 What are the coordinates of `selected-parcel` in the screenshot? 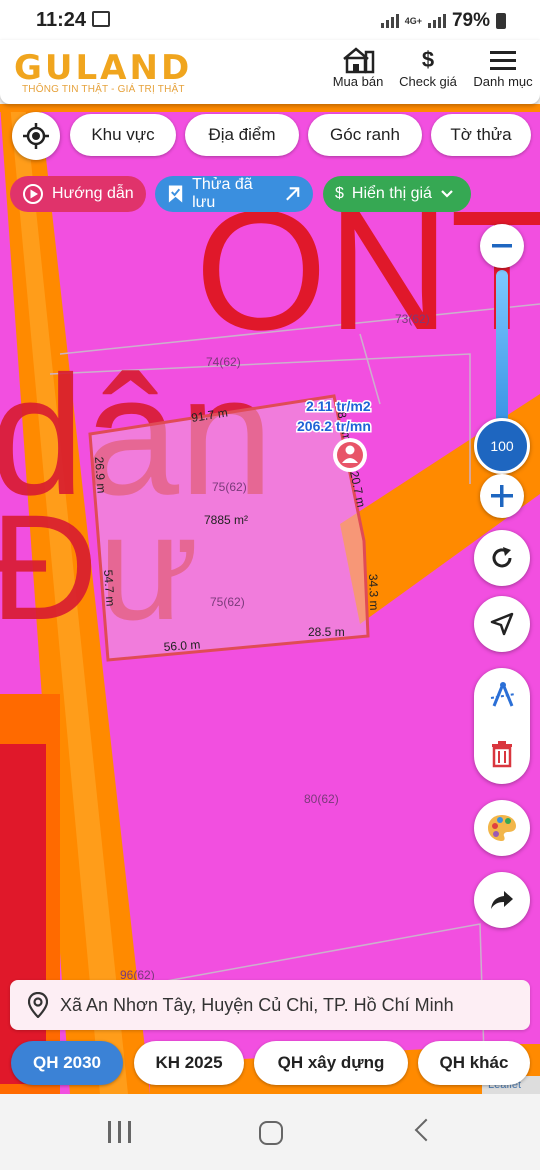 It's located at (229, 528).